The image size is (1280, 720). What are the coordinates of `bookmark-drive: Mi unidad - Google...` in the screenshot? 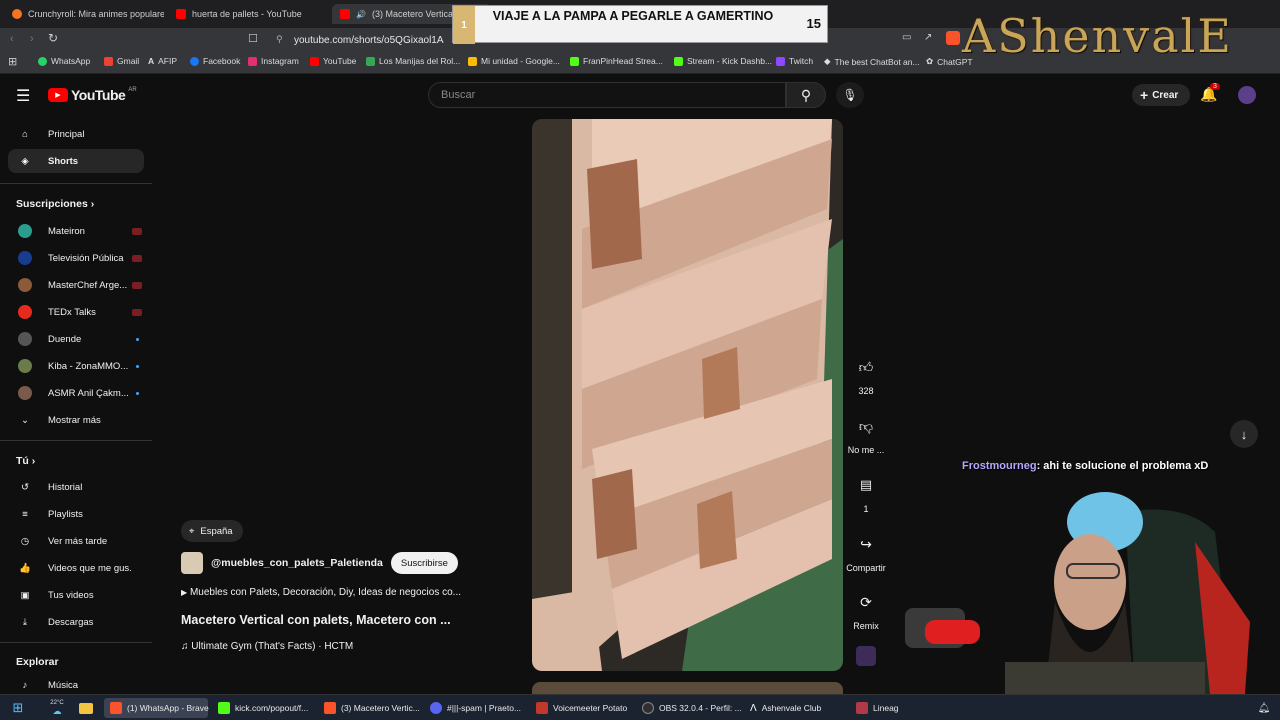 It's located at (514, 61).